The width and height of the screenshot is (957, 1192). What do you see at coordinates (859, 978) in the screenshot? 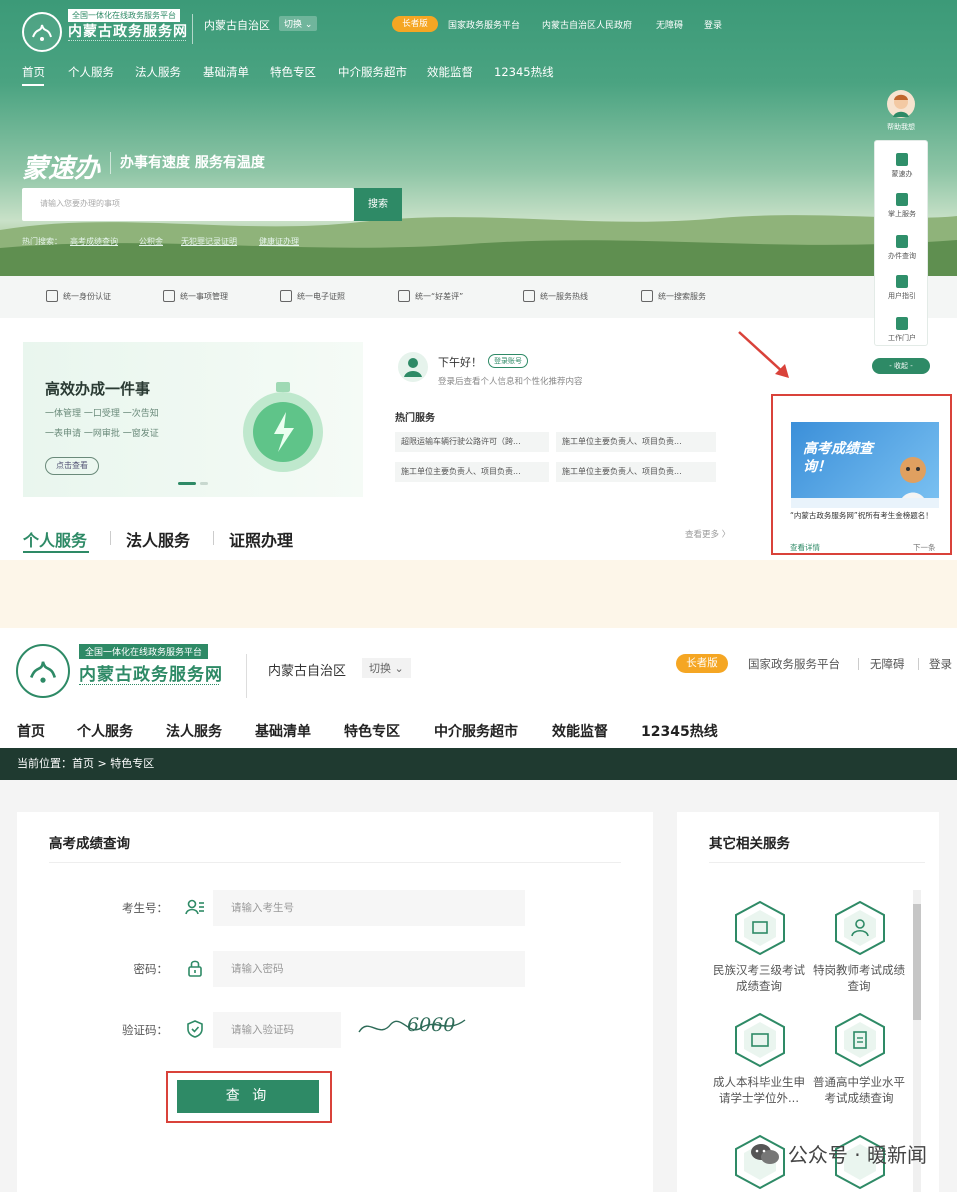
I see `related-service-item: 特岗教师考试成绩查询` at bounding box center [859, 978].